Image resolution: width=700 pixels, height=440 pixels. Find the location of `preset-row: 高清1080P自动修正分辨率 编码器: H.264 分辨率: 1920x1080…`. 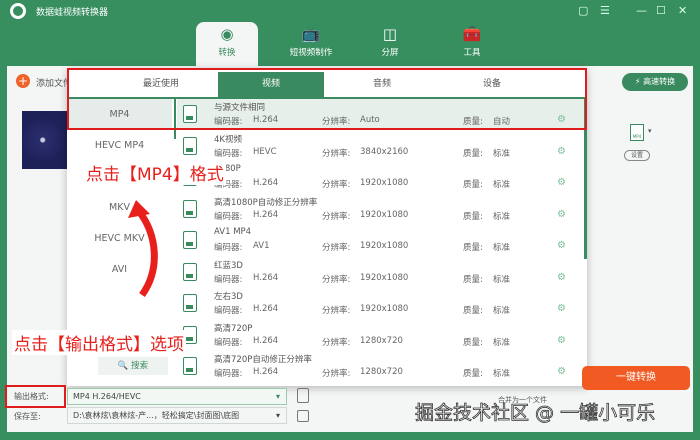

preset-row: 高清1080P自动修正分辨率 编码器: H.264 分辨率: 1920x1080… is located at coordinates (380, 209).